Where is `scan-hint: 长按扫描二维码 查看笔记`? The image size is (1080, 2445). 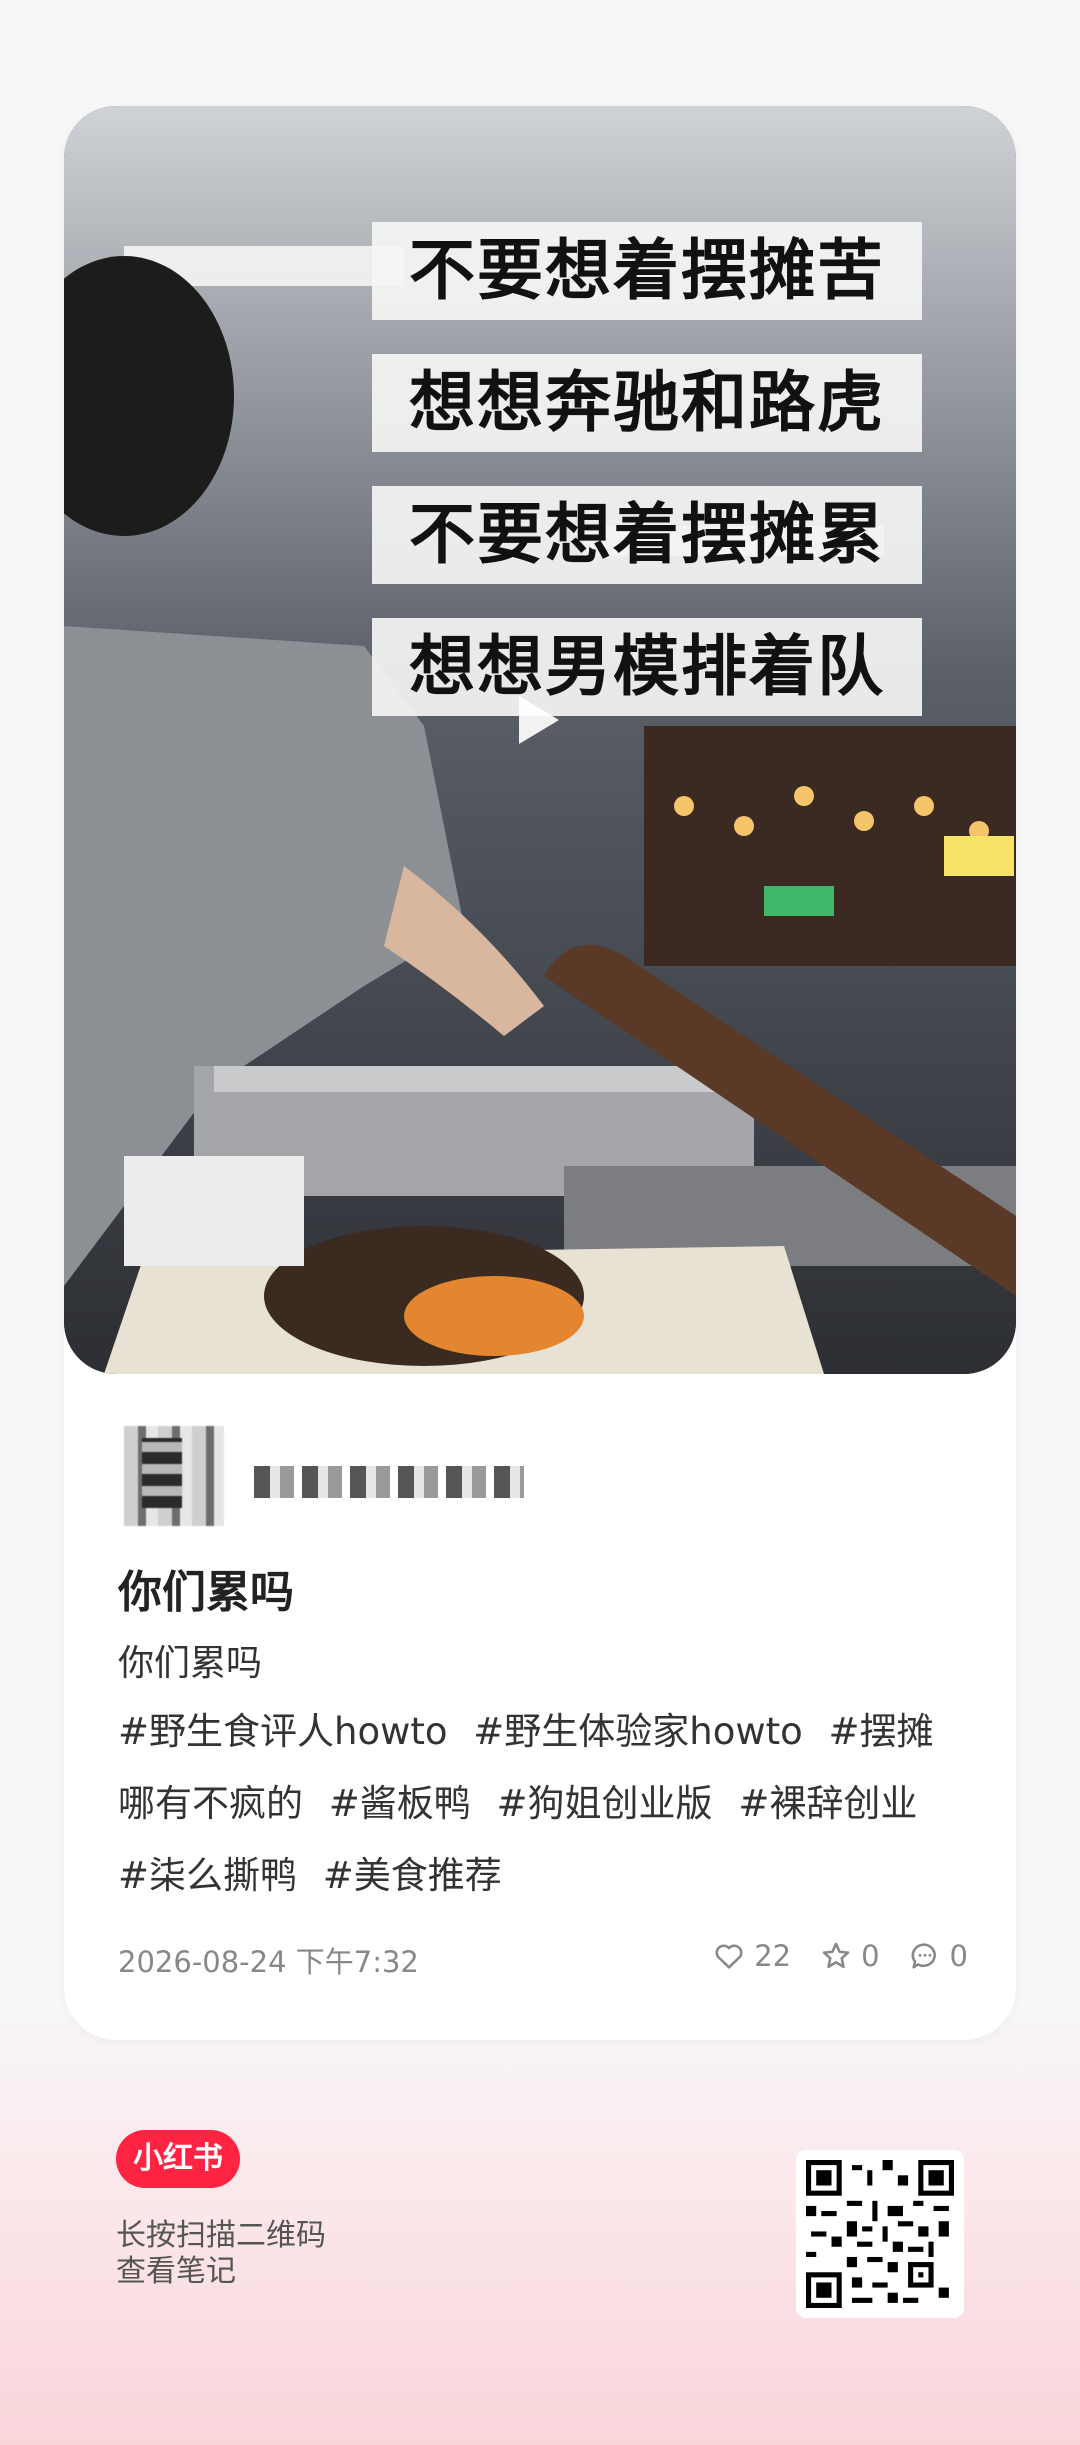
scan-hint: 长按扫描二维码 查看笔记 is located at coordinates (221, 2254).